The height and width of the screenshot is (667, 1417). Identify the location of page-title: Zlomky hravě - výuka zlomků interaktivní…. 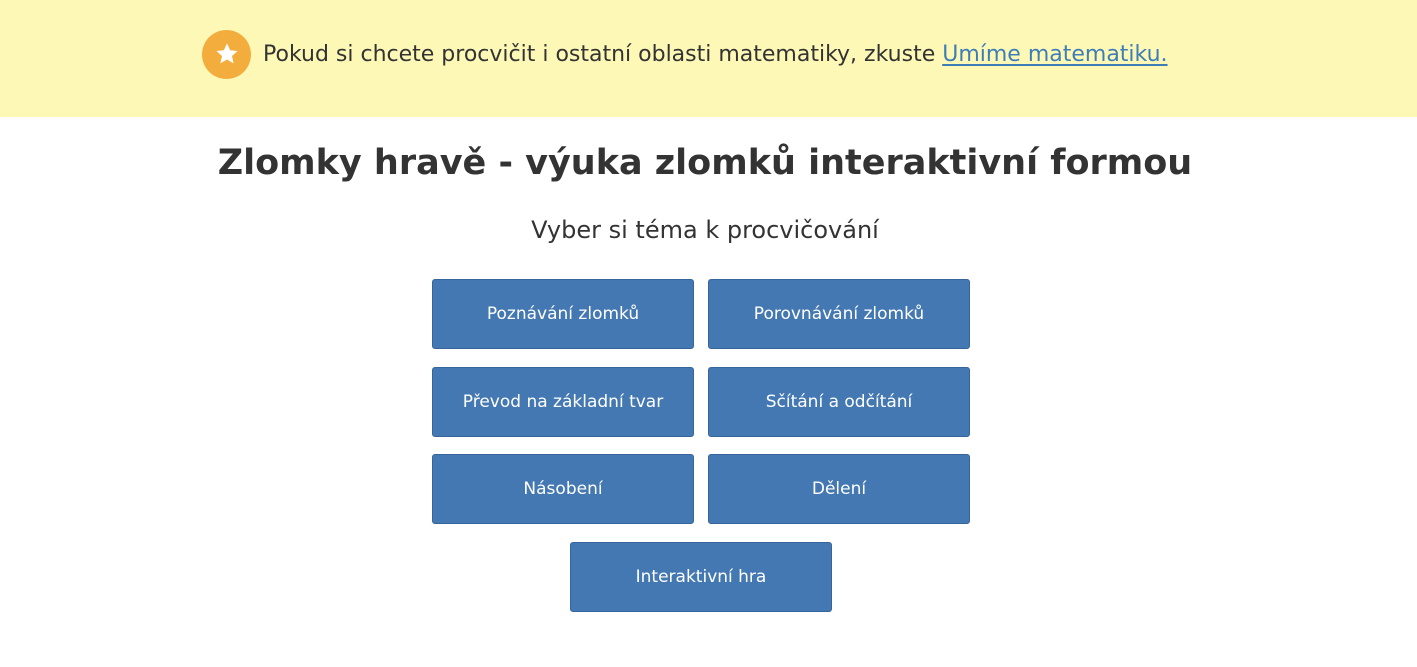
(705, 163).